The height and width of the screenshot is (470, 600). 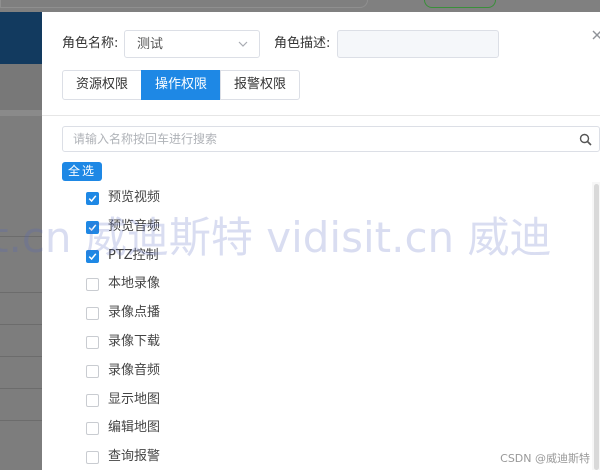 I want to click on search-placeholder: 请输入名称按回车进行搜索, so click(x=145, y=139).